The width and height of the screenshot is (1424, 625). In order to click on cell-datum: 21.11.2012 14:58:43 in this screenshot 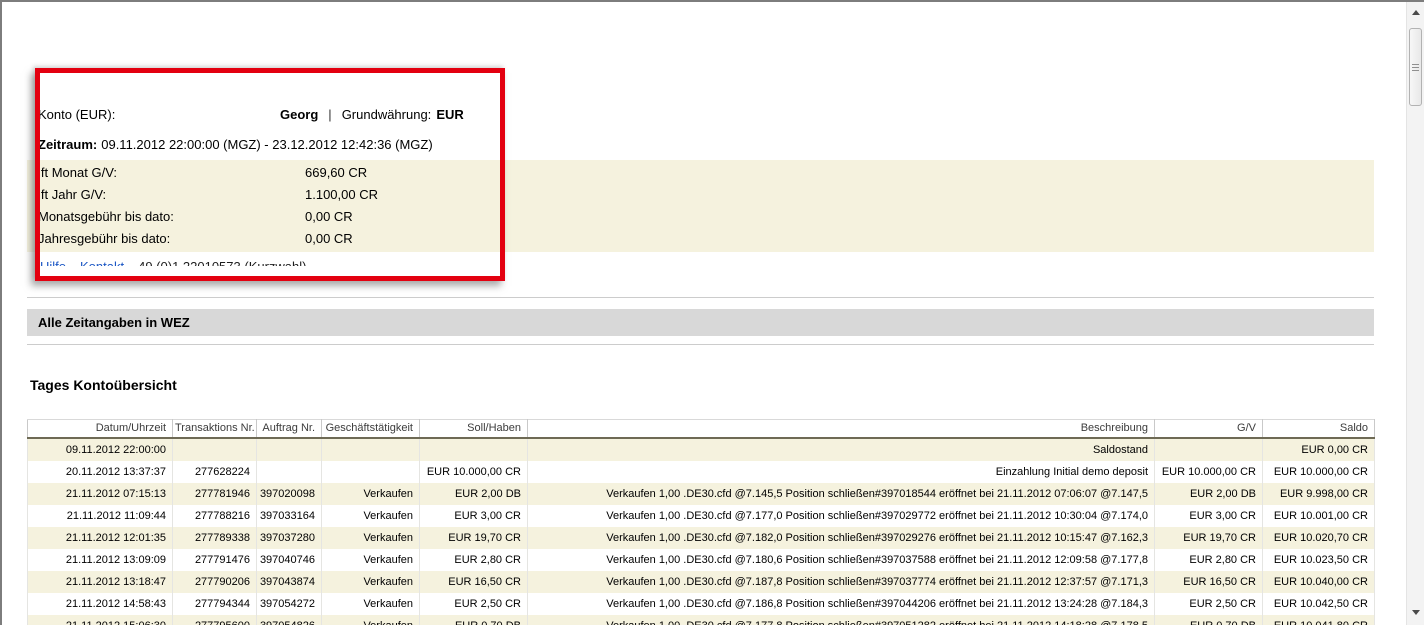, I will do `click(100, 604)`.